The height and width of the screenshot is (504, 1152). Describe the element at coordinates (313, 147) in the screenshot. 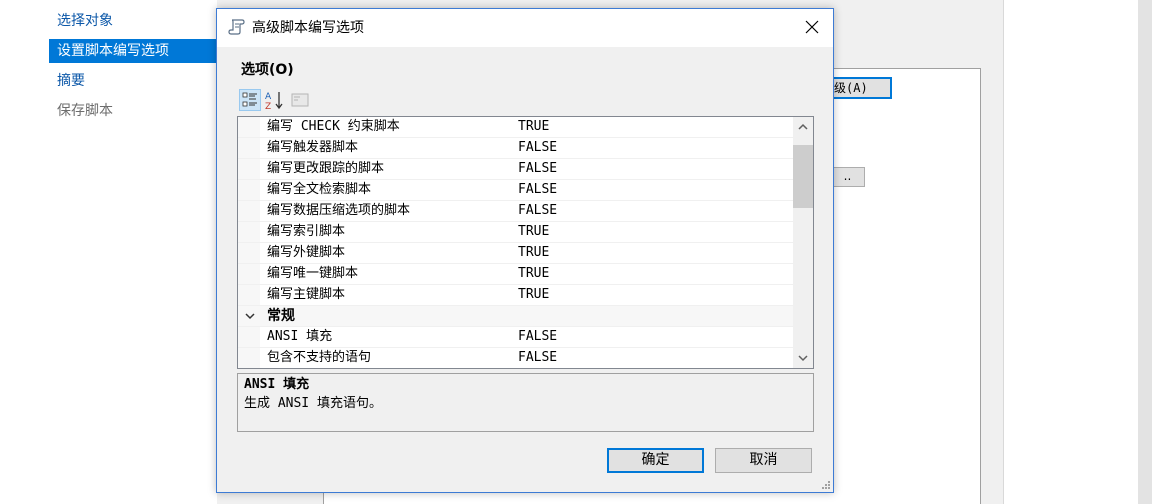

I see `property-name: 编写触发器脚本` at that location.